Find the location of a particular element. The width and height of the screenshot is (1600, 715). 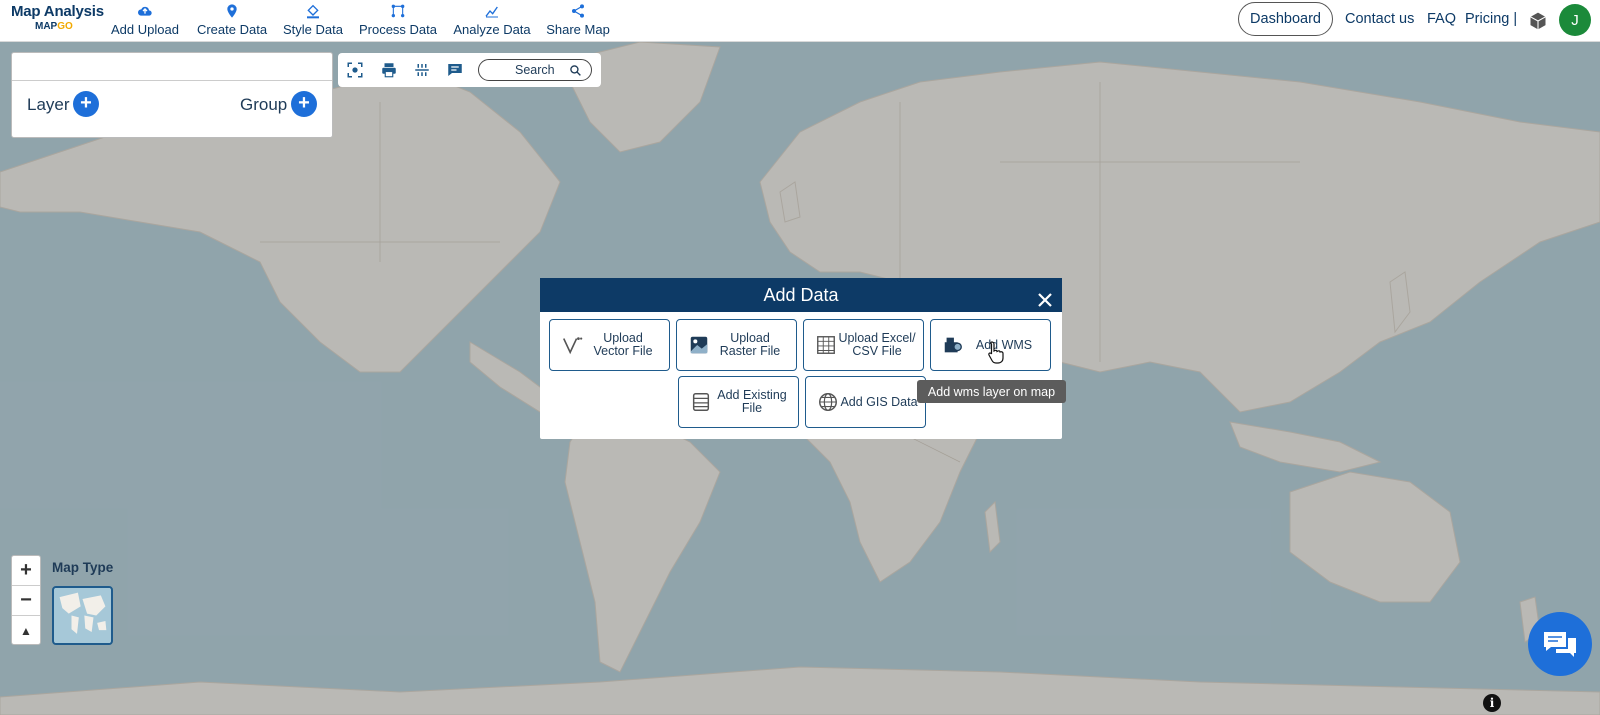

search-label: Search is located at coordinates (535, 70).